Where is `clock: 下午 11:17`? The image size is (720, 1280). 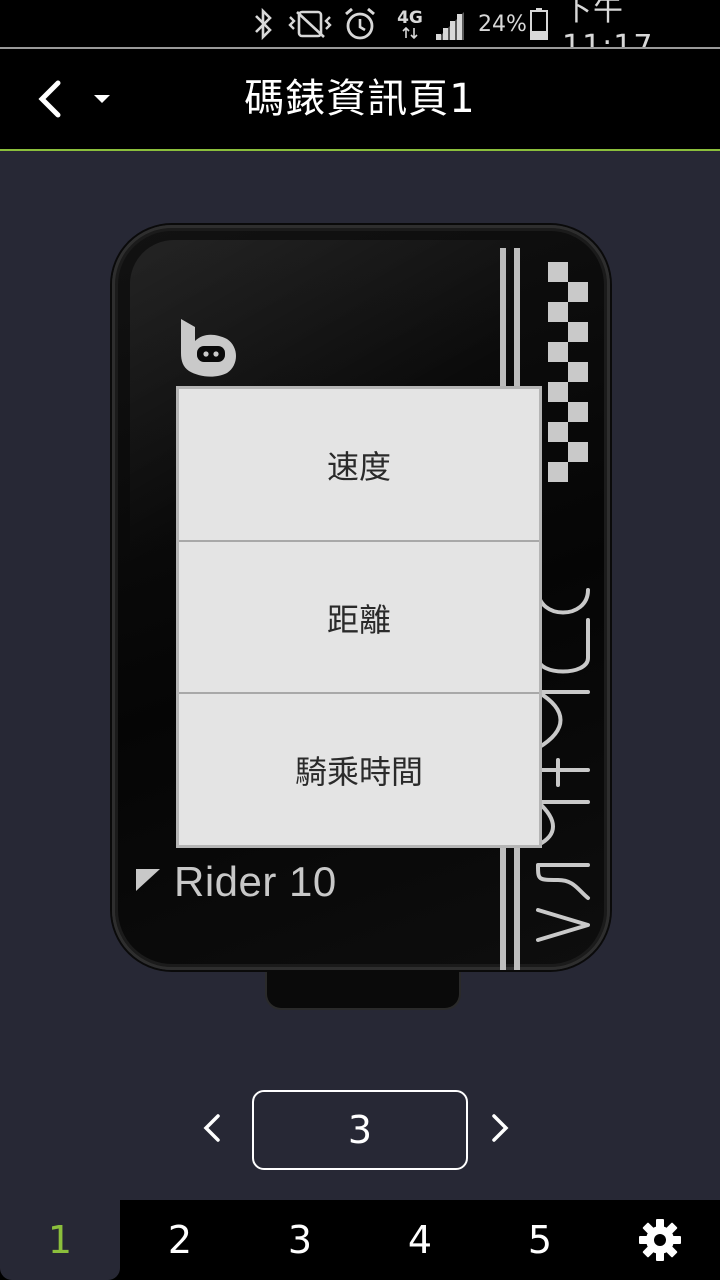 clock: 下午 11:17 is located at coordinates (608, 32).